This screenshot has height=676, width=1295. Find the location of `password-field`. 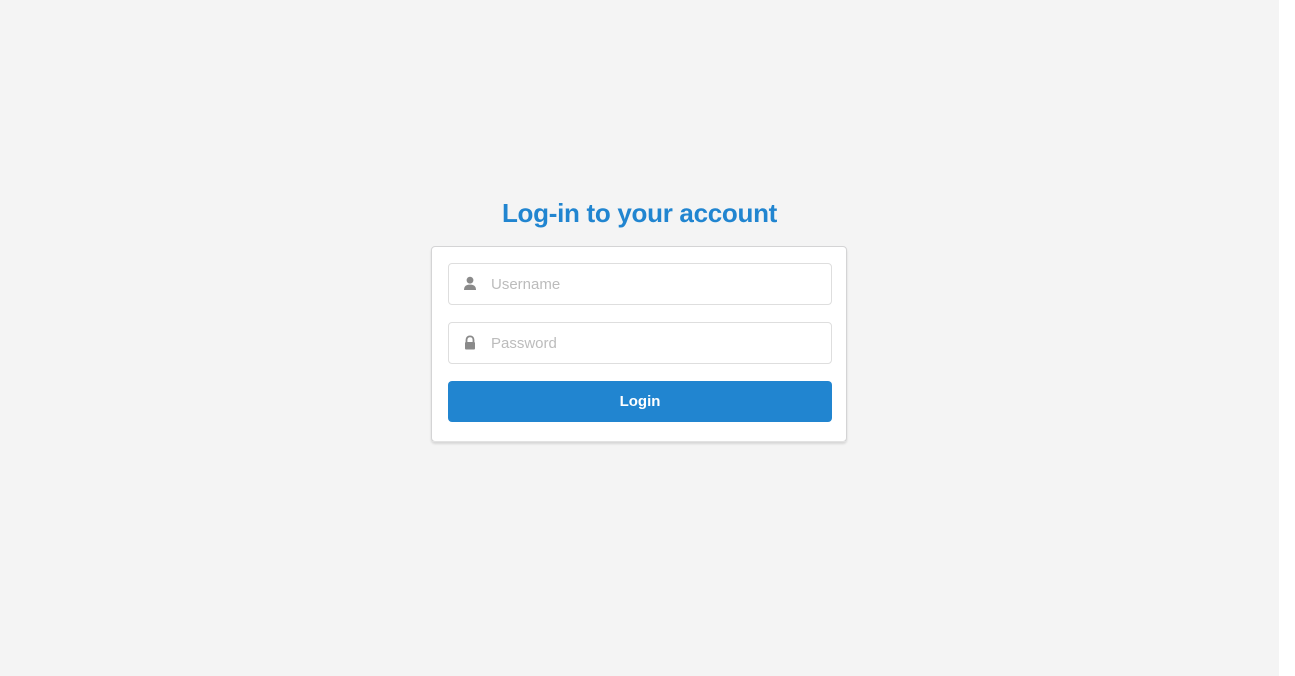

password-field is located at coordinates (640, 343).